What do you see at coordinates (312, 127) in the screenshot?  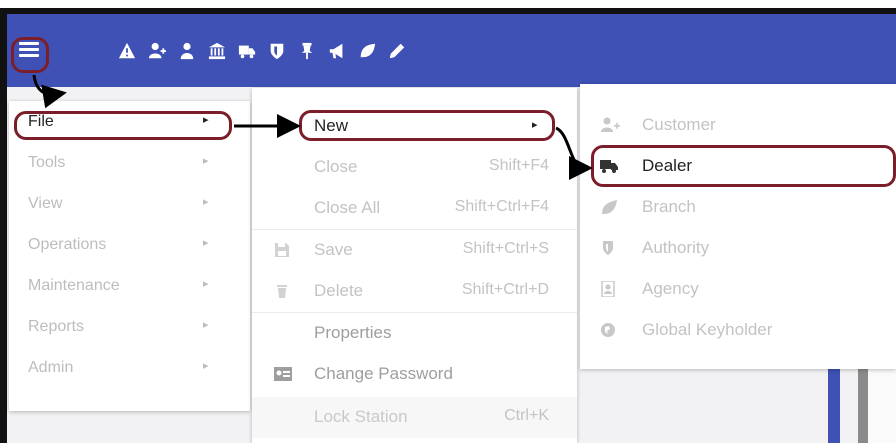 I see `annotation-arrows` at bounding box center [312, 127].